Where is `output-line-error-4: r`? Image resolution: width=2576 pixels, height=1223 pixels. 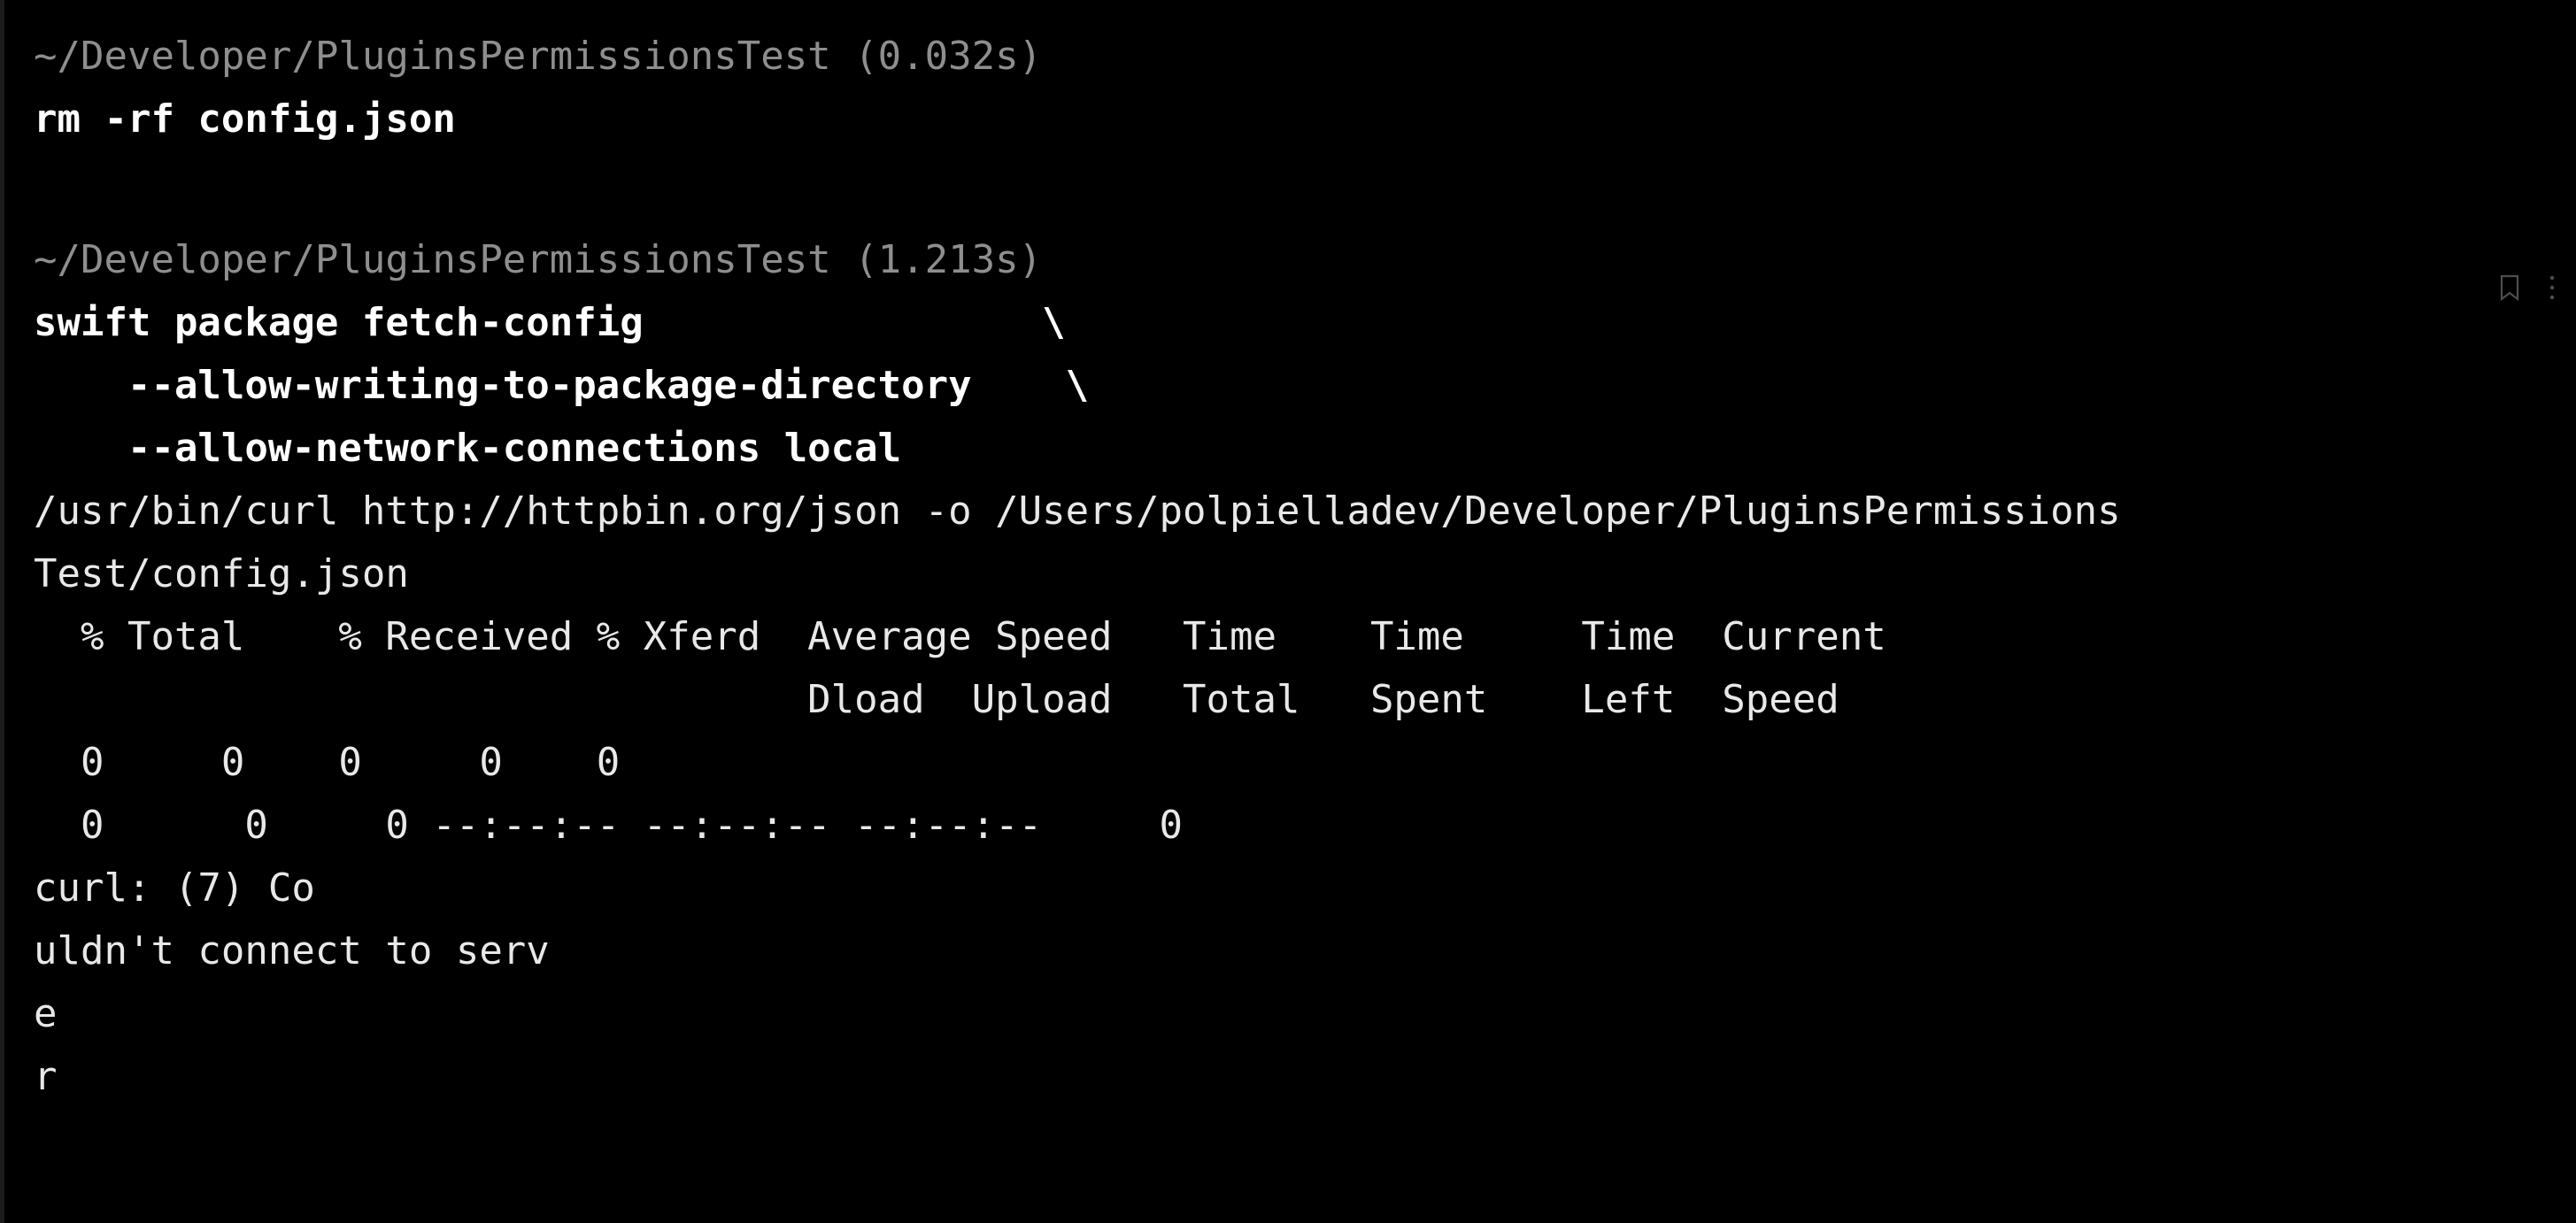
output-line-error-4: r is located at coordinates (46, 1077).